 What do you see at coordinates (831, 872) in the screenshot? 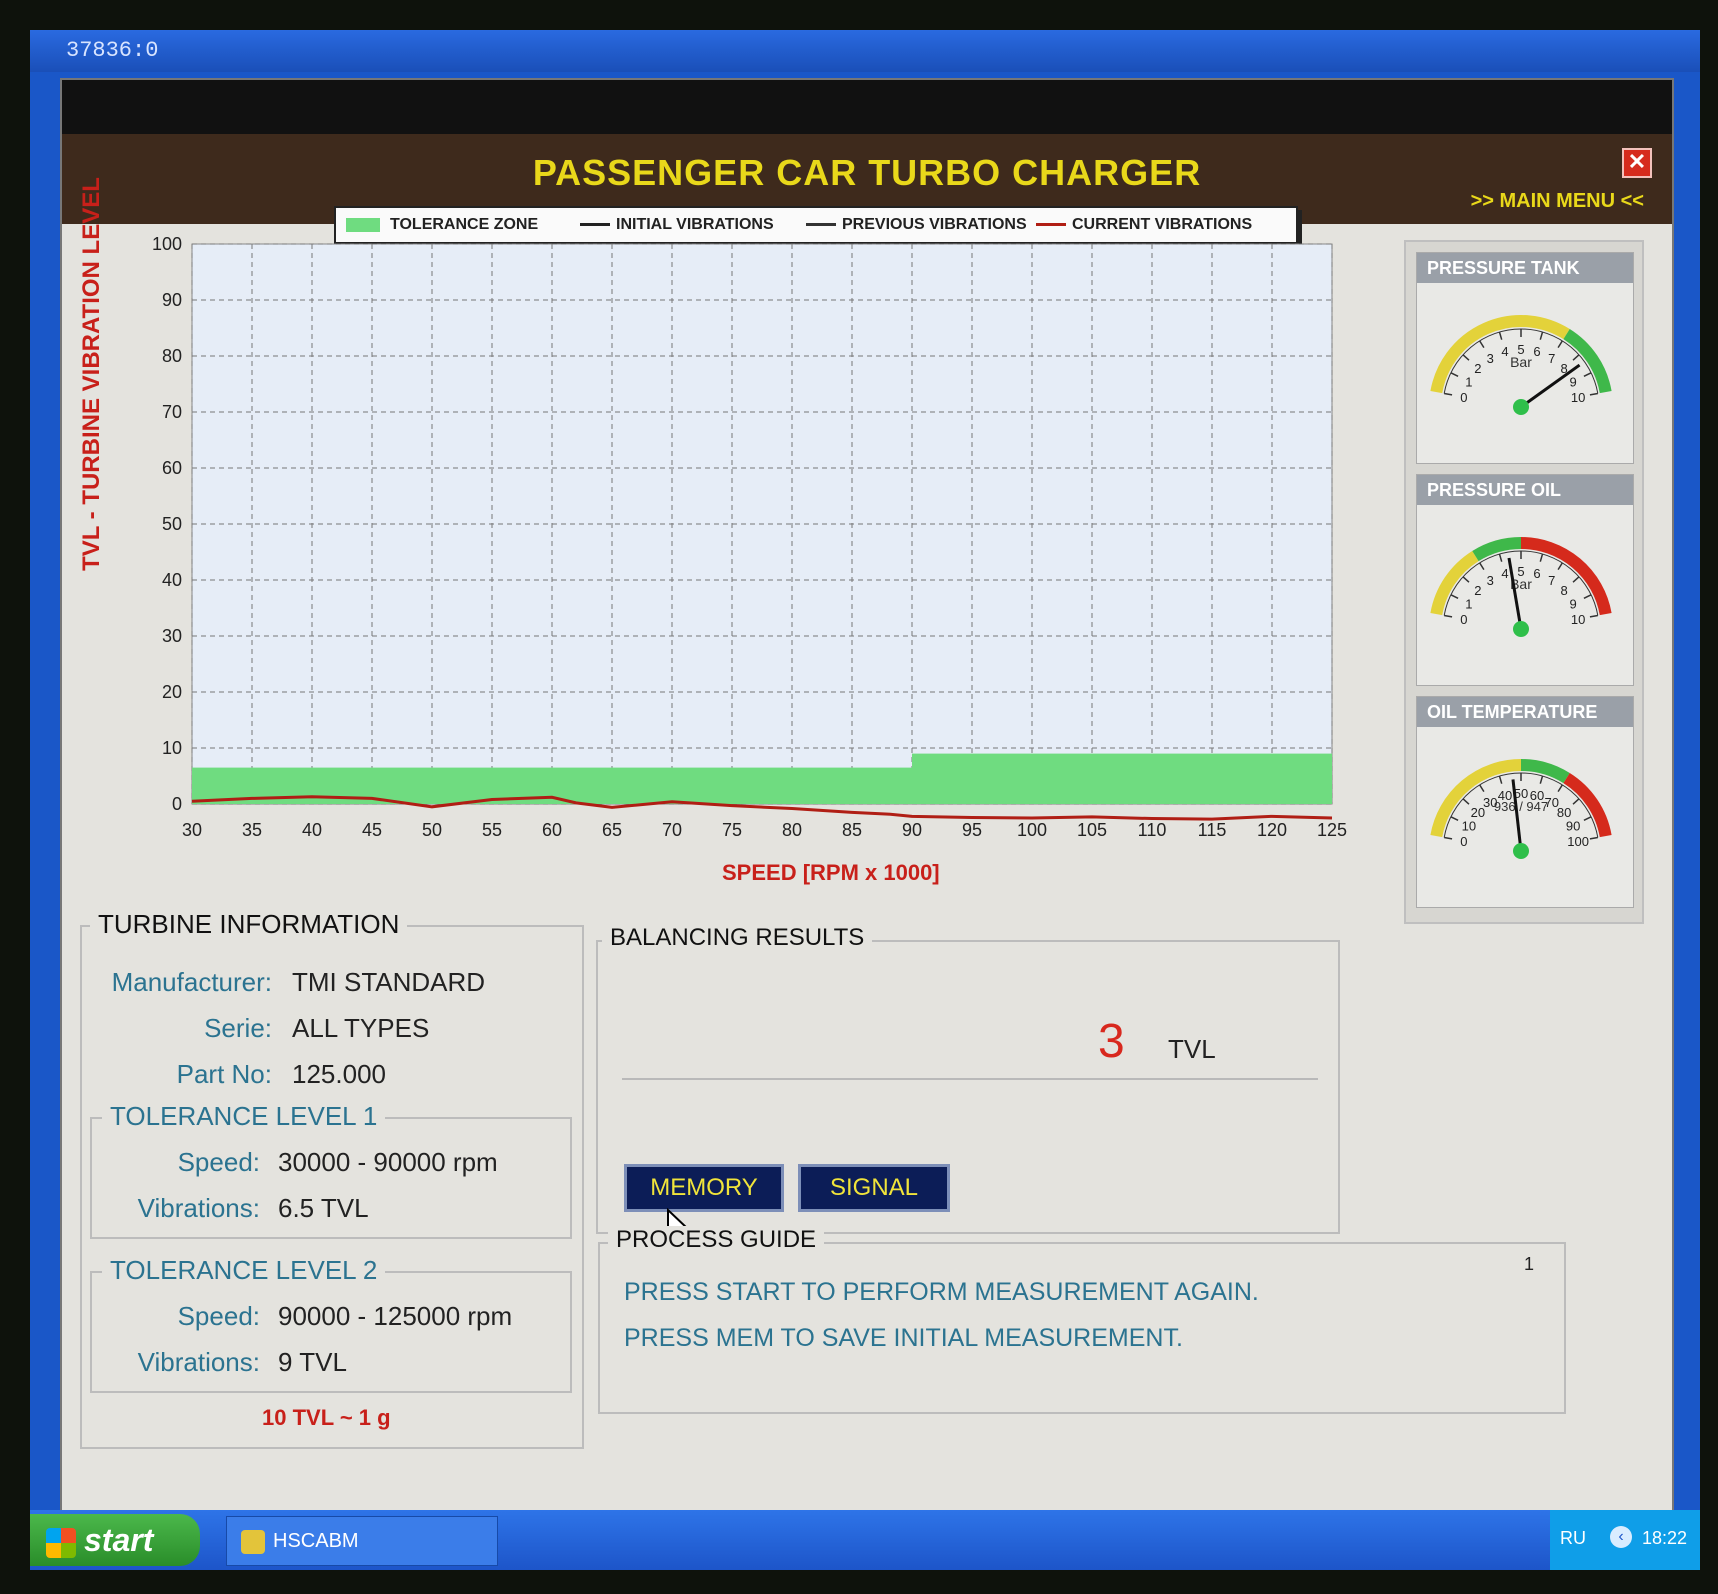
I see `x-axis-title: SPEED [RPM x 1000]` at bounding box center [831, 872].